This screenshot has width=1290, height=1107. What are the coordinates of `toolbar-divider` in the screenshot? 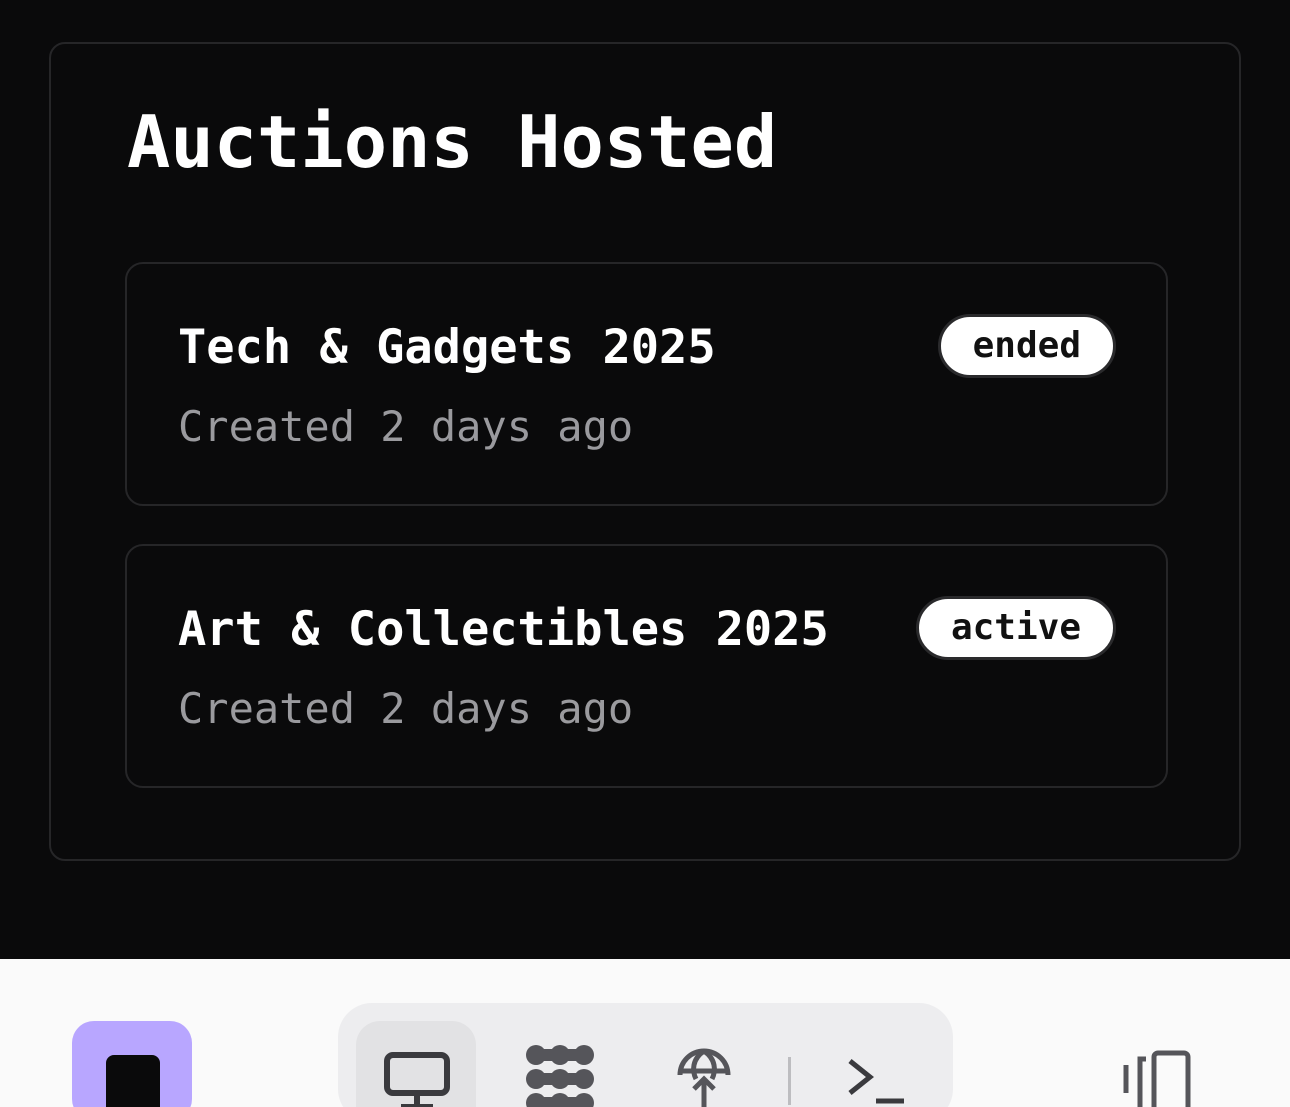 It's located at (789, 1081).